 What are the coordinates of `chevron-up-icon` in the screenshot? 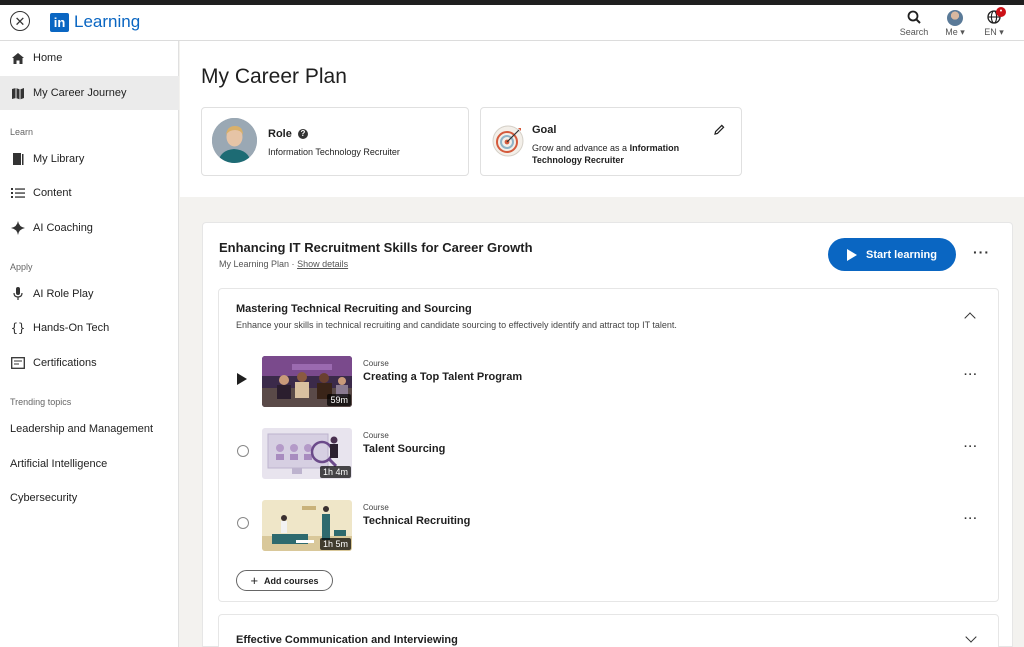 It's located at (970, 318).